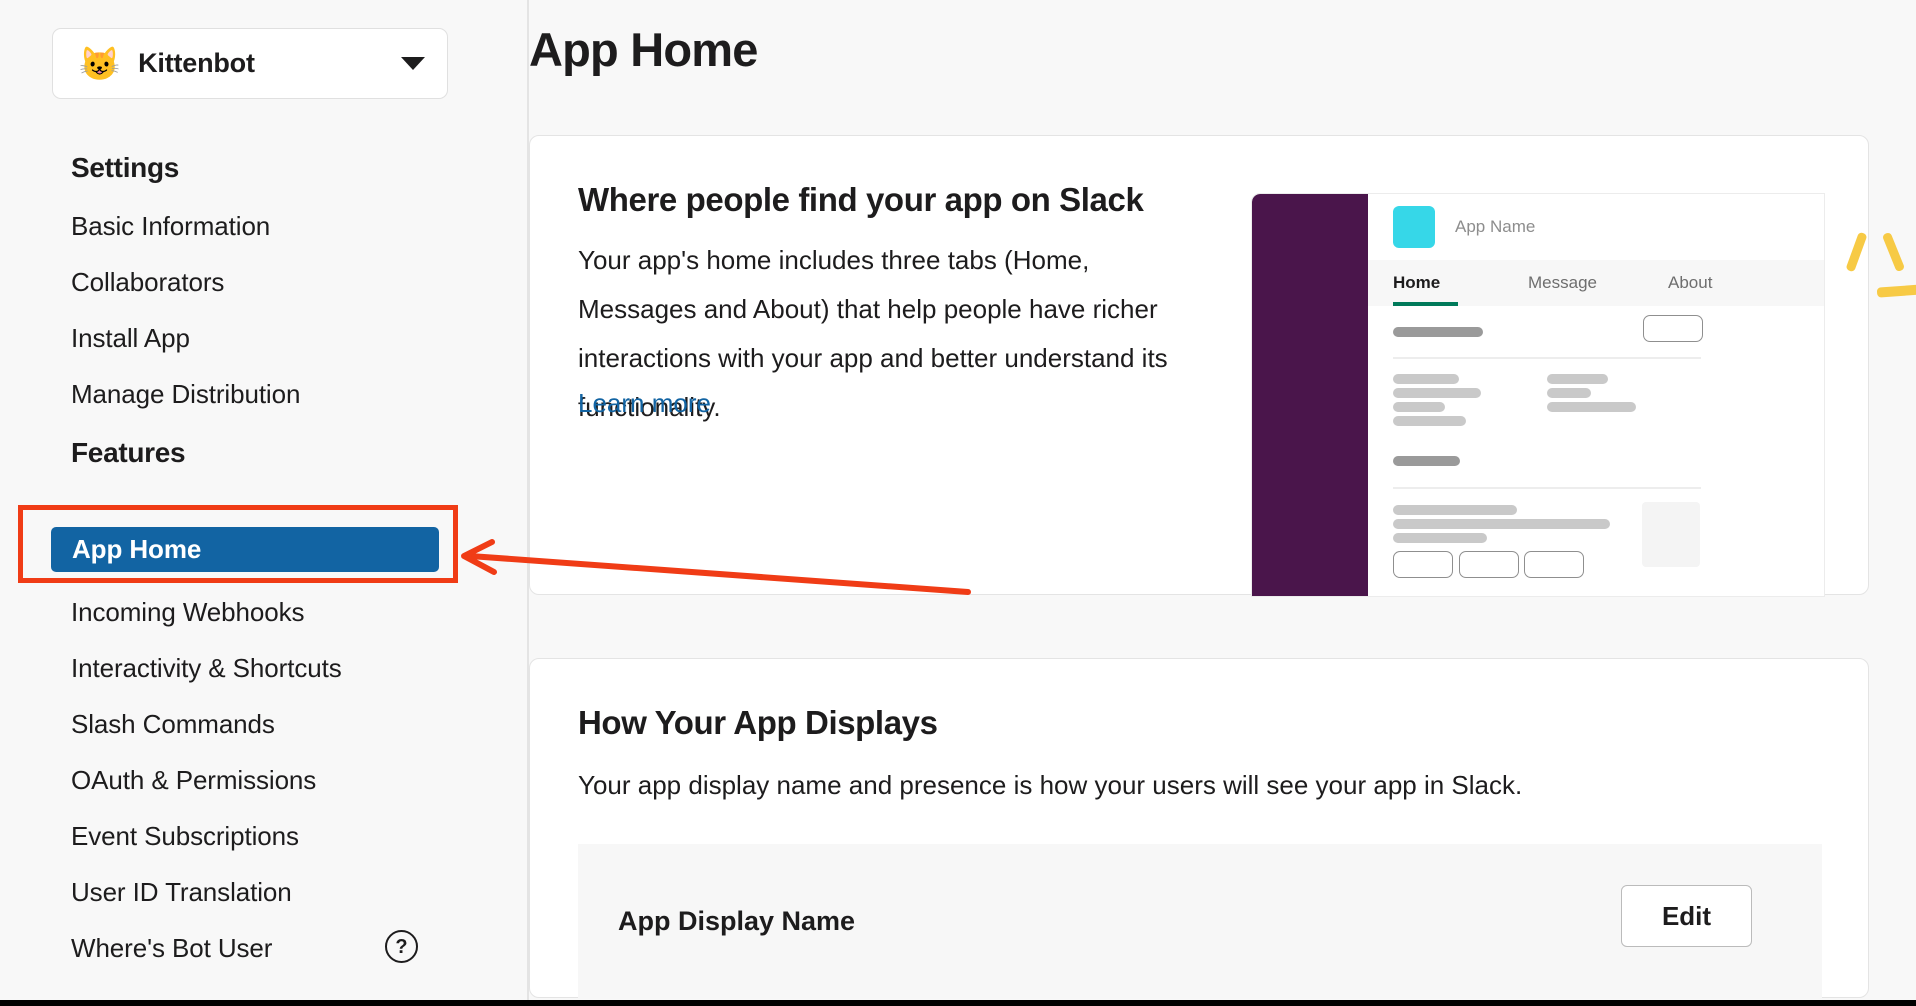 The height and width of the screenshot is (1006, 1916). What do you see at coordinates (1495, 226) in the screenshot?
I see `illustration-app-name: App Name` at bounding box center [1495, 226].